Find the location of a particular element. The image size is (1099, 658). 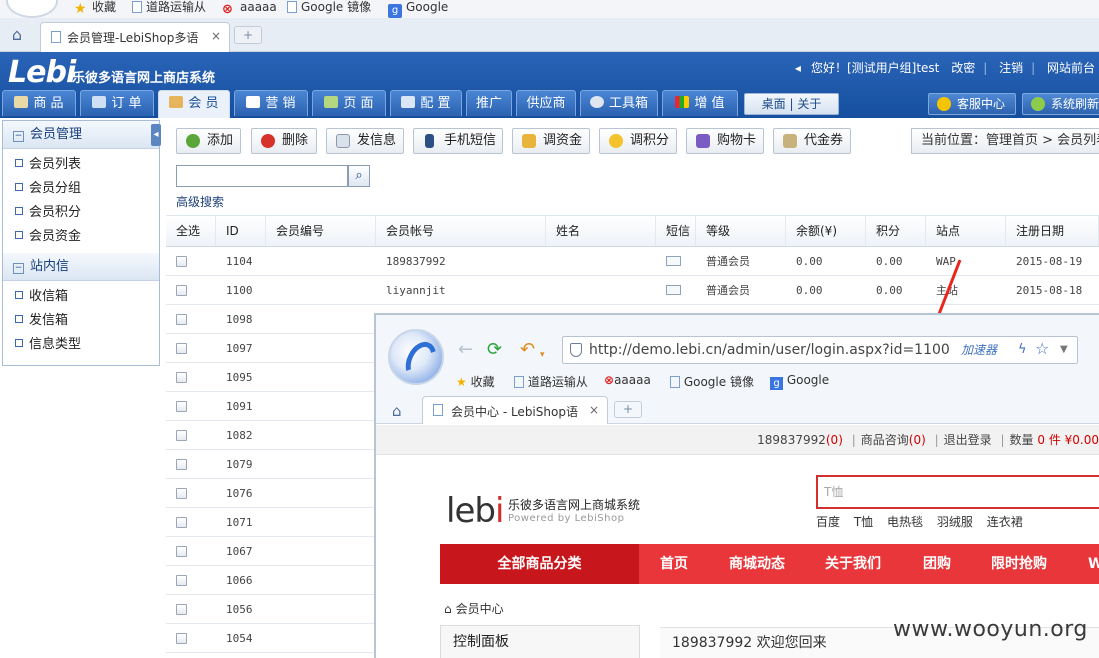

shop-nav-home: 首页 is located at coordinates (674, 564).